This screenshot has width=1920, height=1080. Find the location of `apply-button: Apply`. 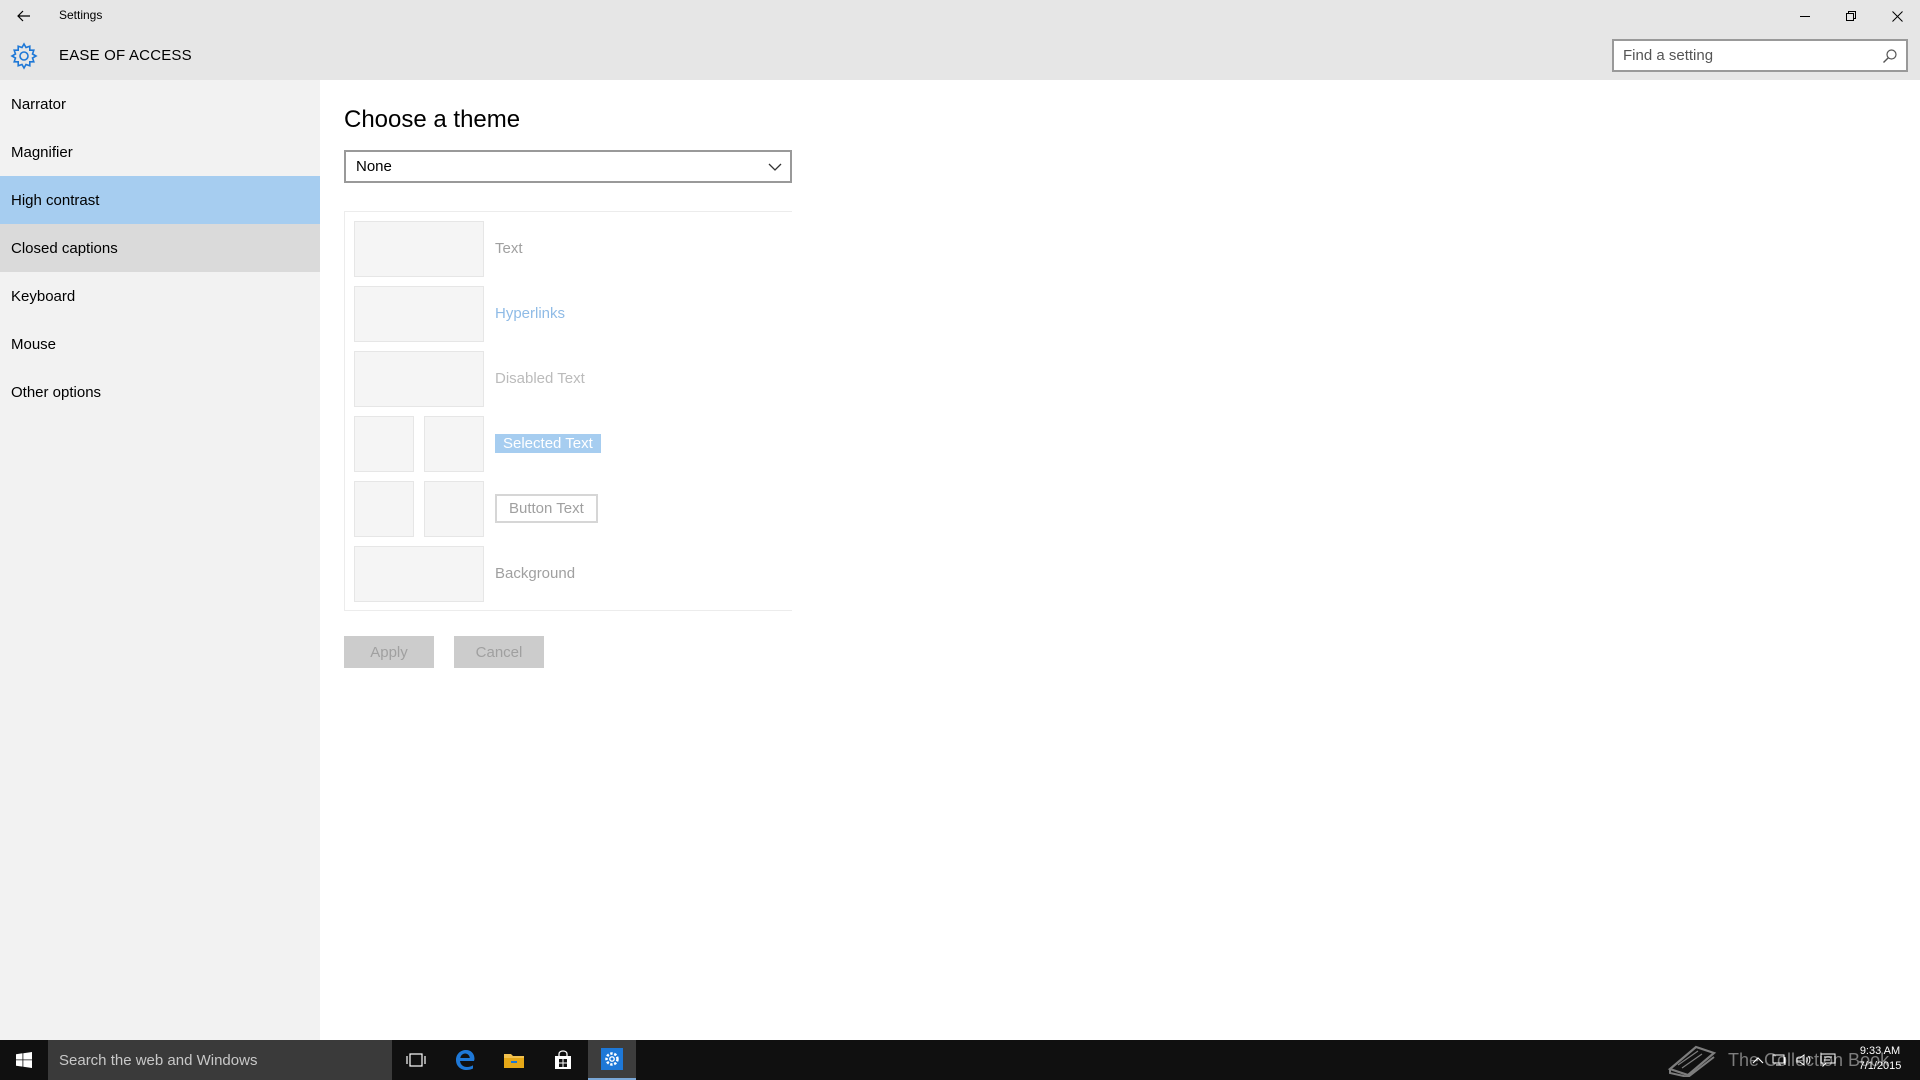

apply-button: Apply is located at coordinates (389, 652).